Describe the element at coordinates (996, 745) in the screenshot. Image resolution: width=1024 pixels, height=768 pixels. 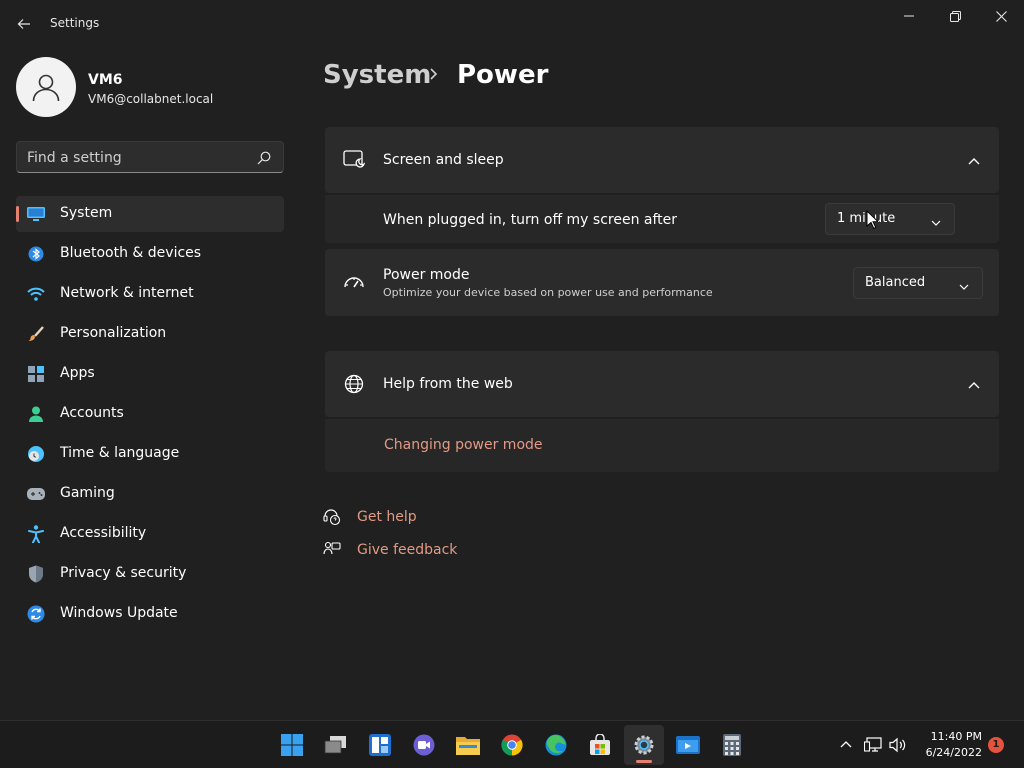
I see `notification-badge: 1` at that location.